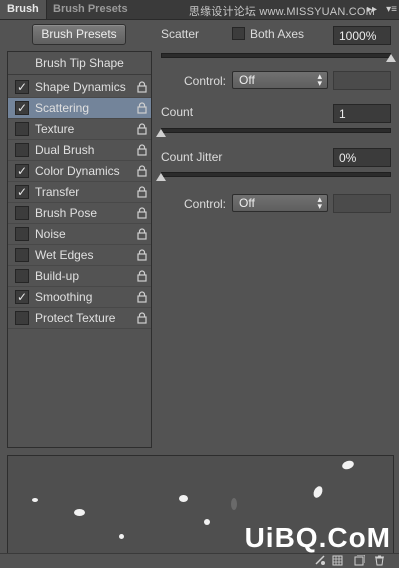 Image resolution: width=399 pixels, height=568 pixels. I want to click on list-item-wet-edges: Wet Edges, so click(79, 255).